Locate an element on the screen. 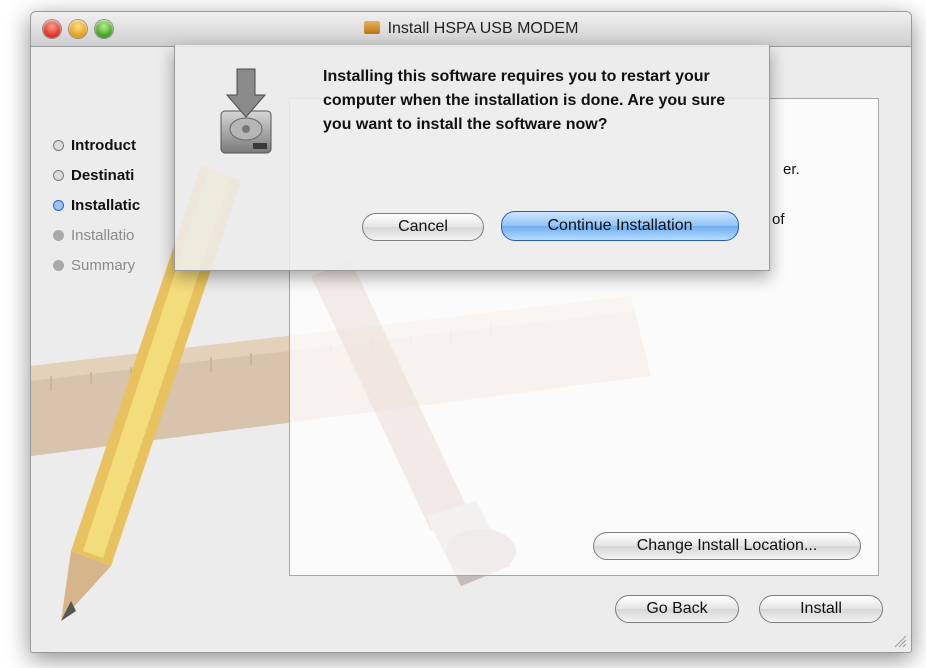 Image resolution: width=926 pixels, height=668 pixels. package-icon is located at coordinates (371, 27).